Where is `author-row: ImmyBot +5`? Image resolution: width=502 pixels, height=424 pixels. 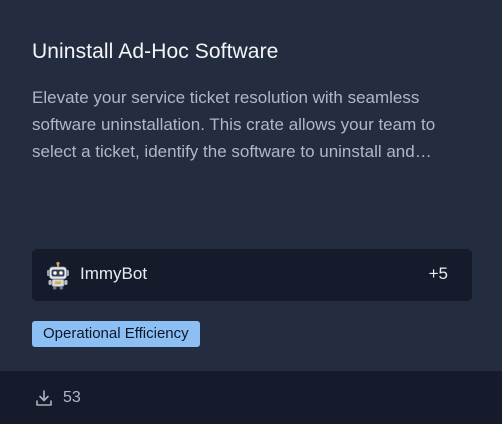 author-row: ImmyBot +5 is located at coordinates (252, 275).